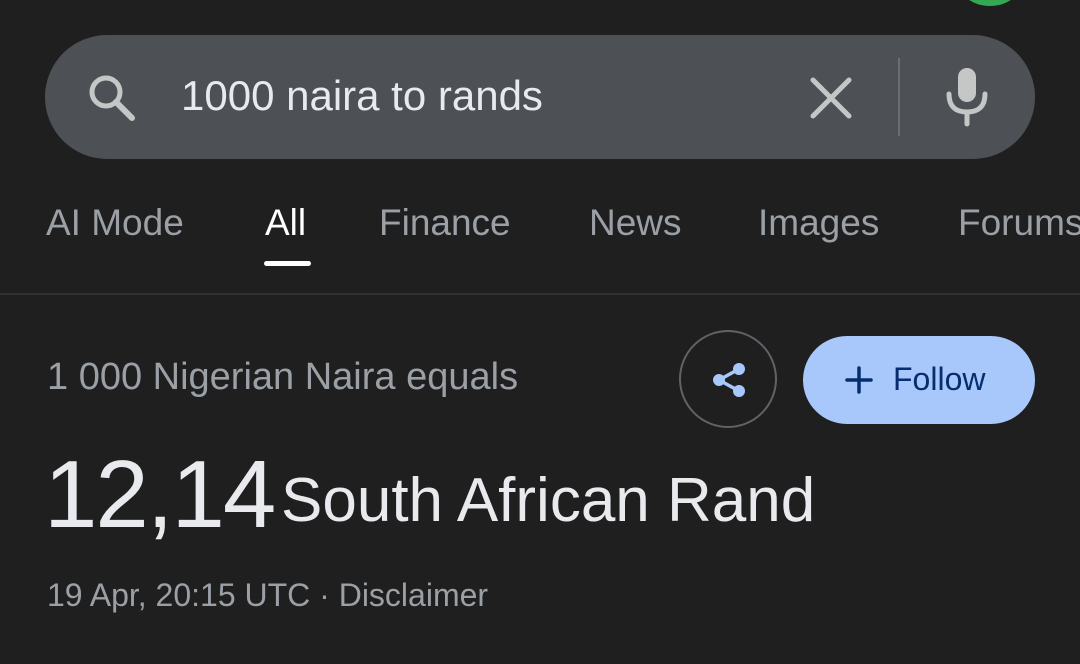 The width and height of the screenshot is (1080, 664). What do you see at coordinates (160, 494) in the screenshot?
I see `conversion-result-value: 12,14` at bounding box center [160, 494].